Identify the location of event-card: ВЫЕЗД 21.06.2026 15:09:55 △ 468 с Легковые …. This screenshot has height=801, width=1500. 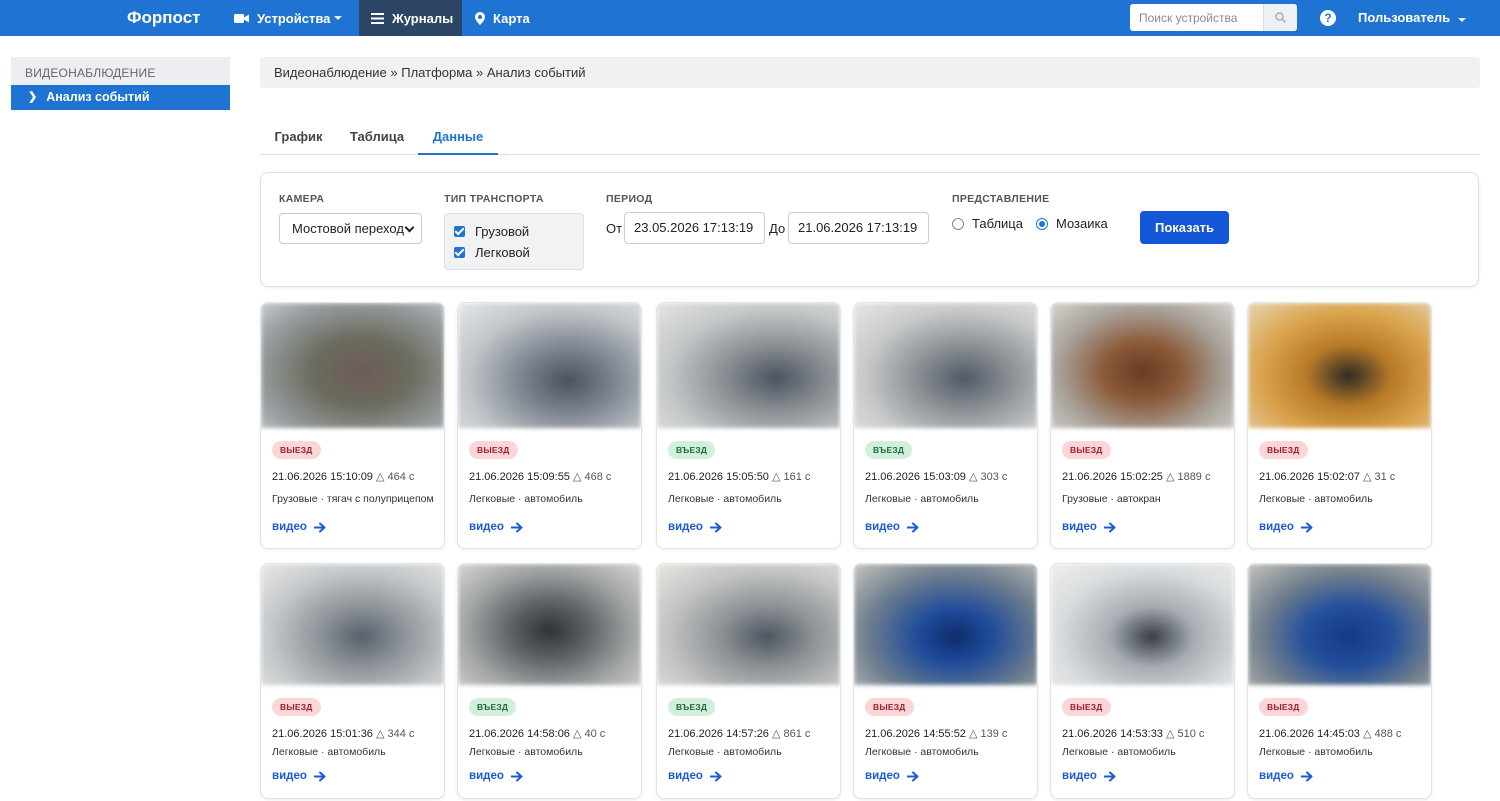
(549, 425).